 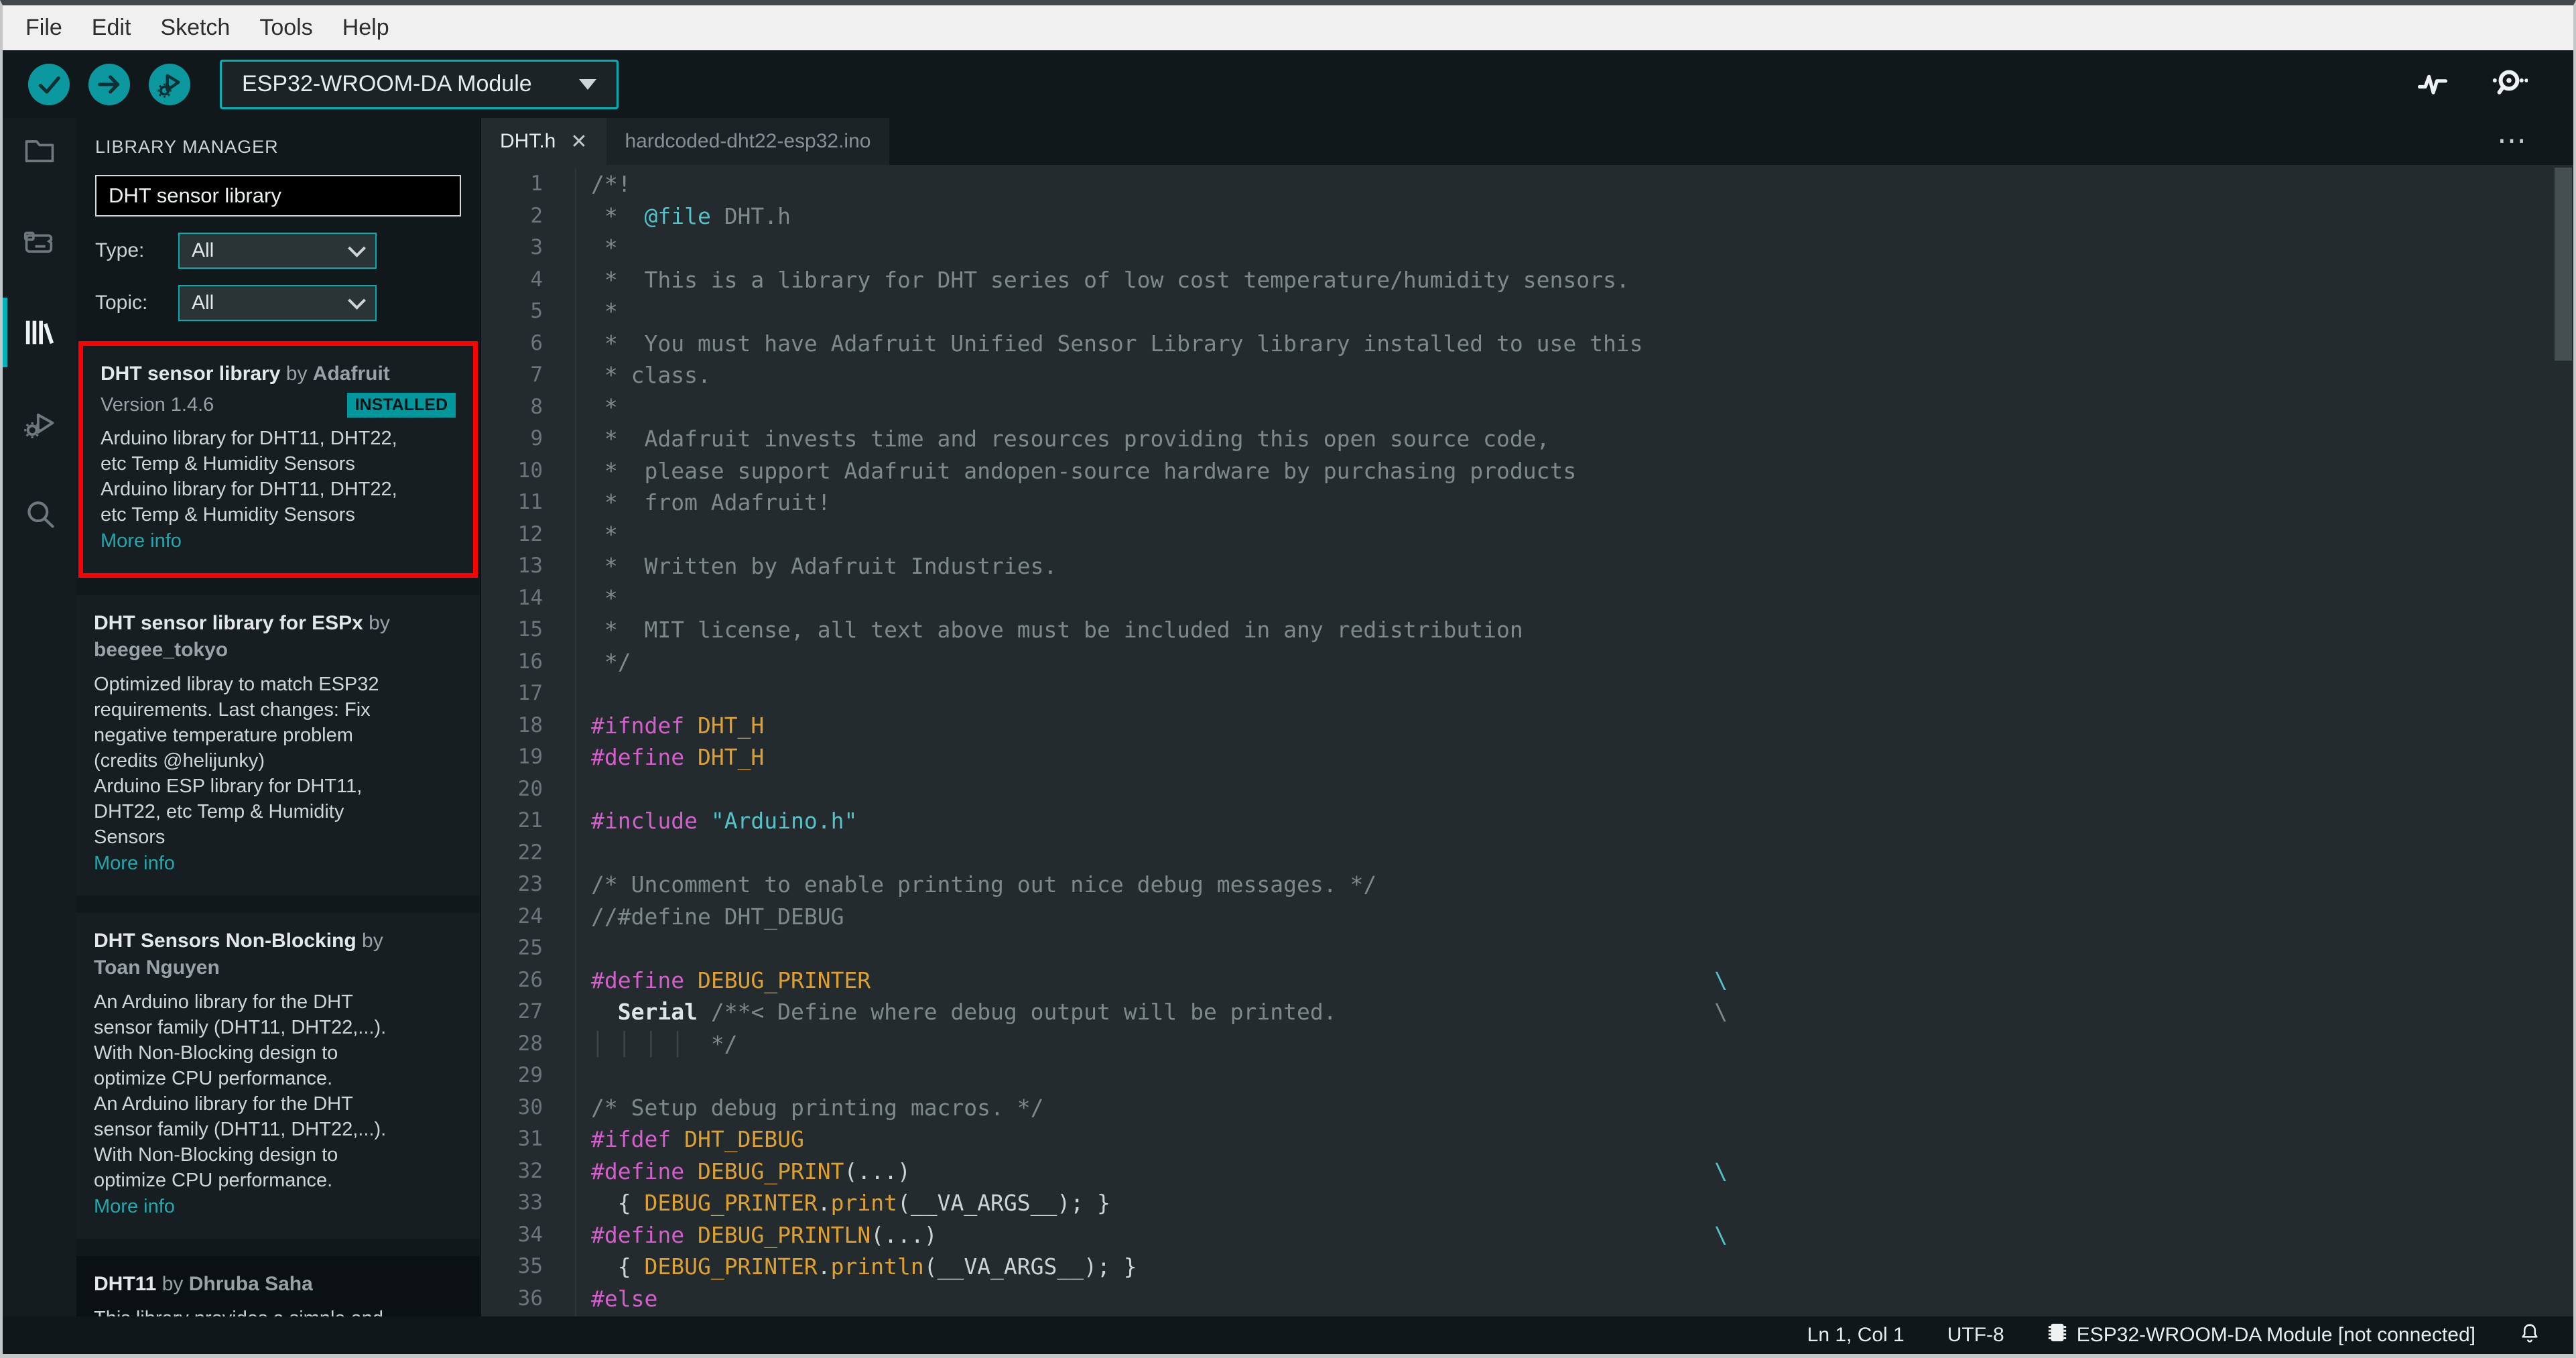 I want to click on topic-filter-select: All, so click(x=277, y=303).